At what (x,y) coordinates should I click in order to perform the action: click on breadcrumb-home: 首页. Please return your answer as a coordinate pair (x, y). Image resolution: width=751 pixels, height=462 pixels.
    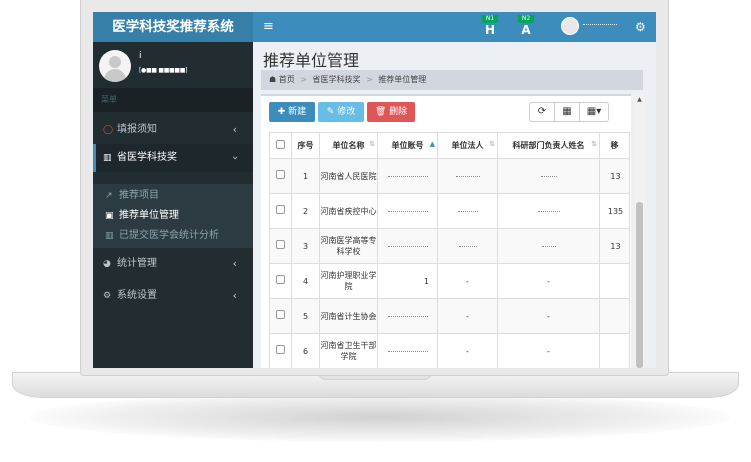
    Looking at the image, I should click on (287, 79).